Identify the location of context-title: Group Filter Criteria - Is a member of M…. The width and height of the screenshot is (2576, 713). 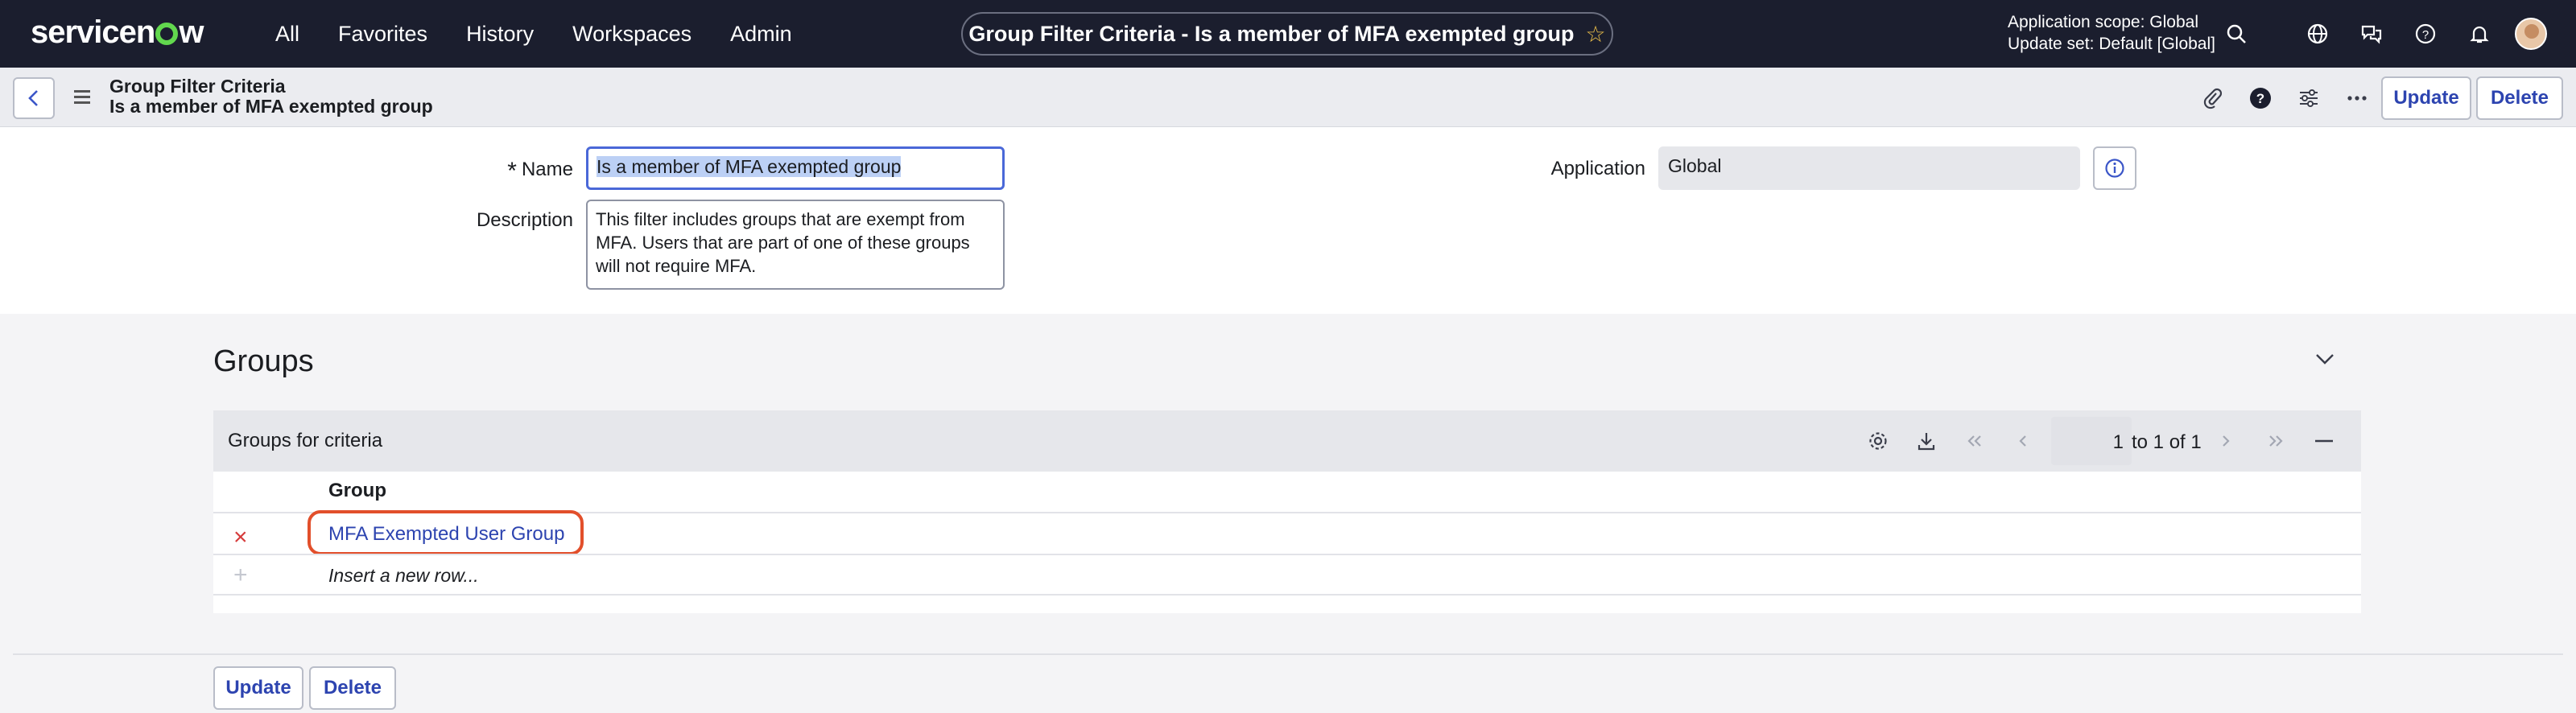
(1271, 33).